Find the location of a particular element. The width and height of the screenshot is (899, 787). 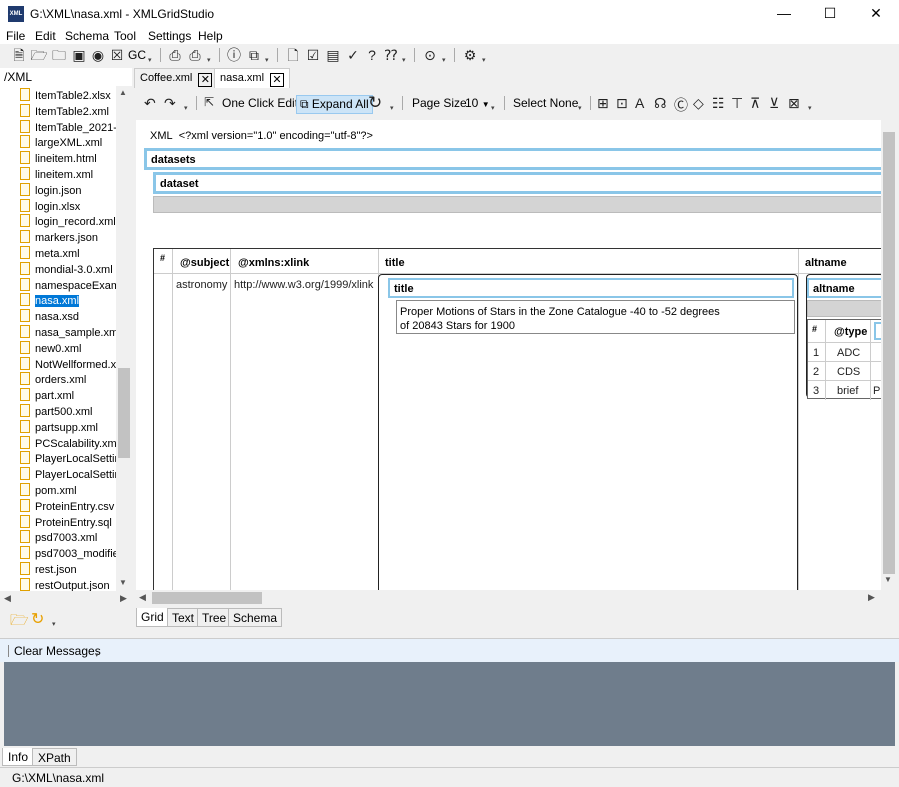

file-list-item: login.xlsx is located at coordinates (68, 206).